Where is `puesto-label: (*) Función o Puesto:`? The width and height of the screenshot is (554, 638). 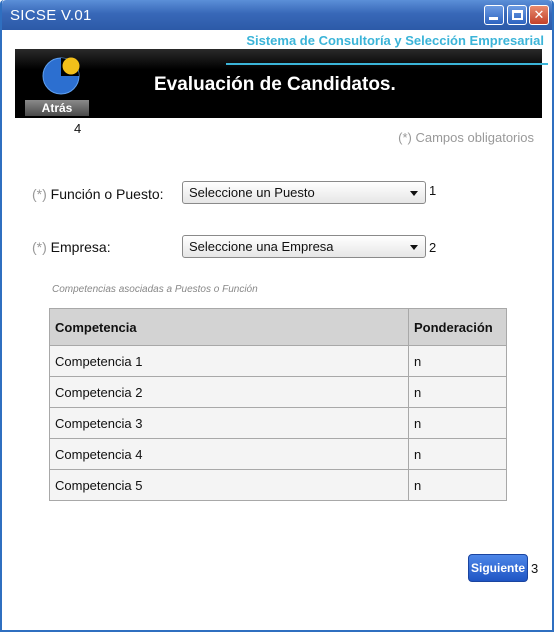
puesto-label: (*) Función o Puesto: is located at coordinates (98, 194).